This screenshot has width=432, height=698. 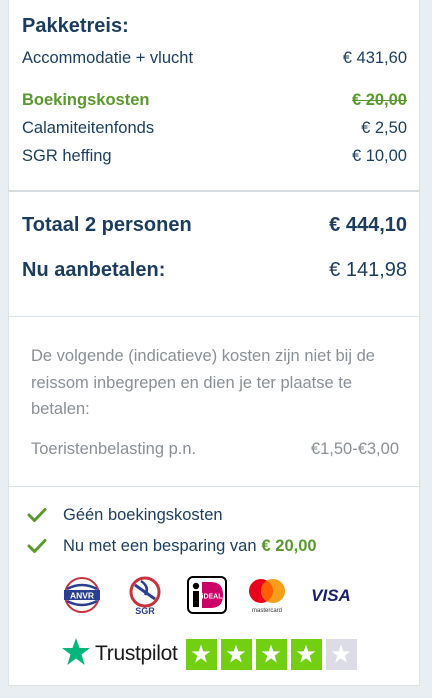 I want to click on visa-logo-text: VISA, so click(x=331, y=595).